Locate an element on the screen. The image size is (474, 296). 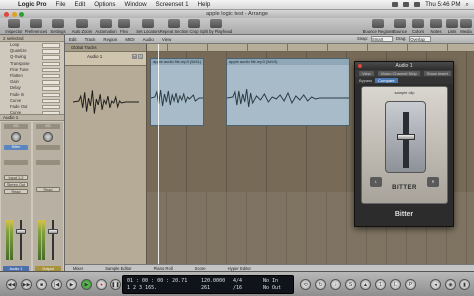
compare-button: Compare is located at coordinates (386, 80).